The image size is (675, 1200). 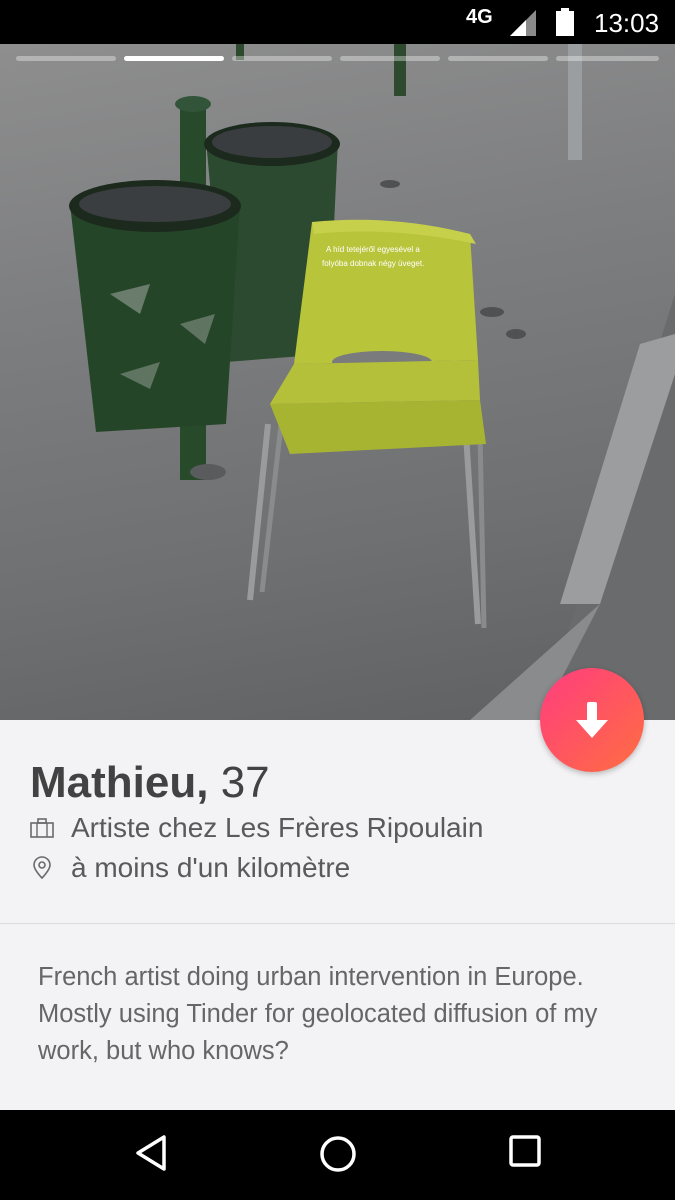 I want to click on back-triangle-icon, so click(x=151, y=1153).